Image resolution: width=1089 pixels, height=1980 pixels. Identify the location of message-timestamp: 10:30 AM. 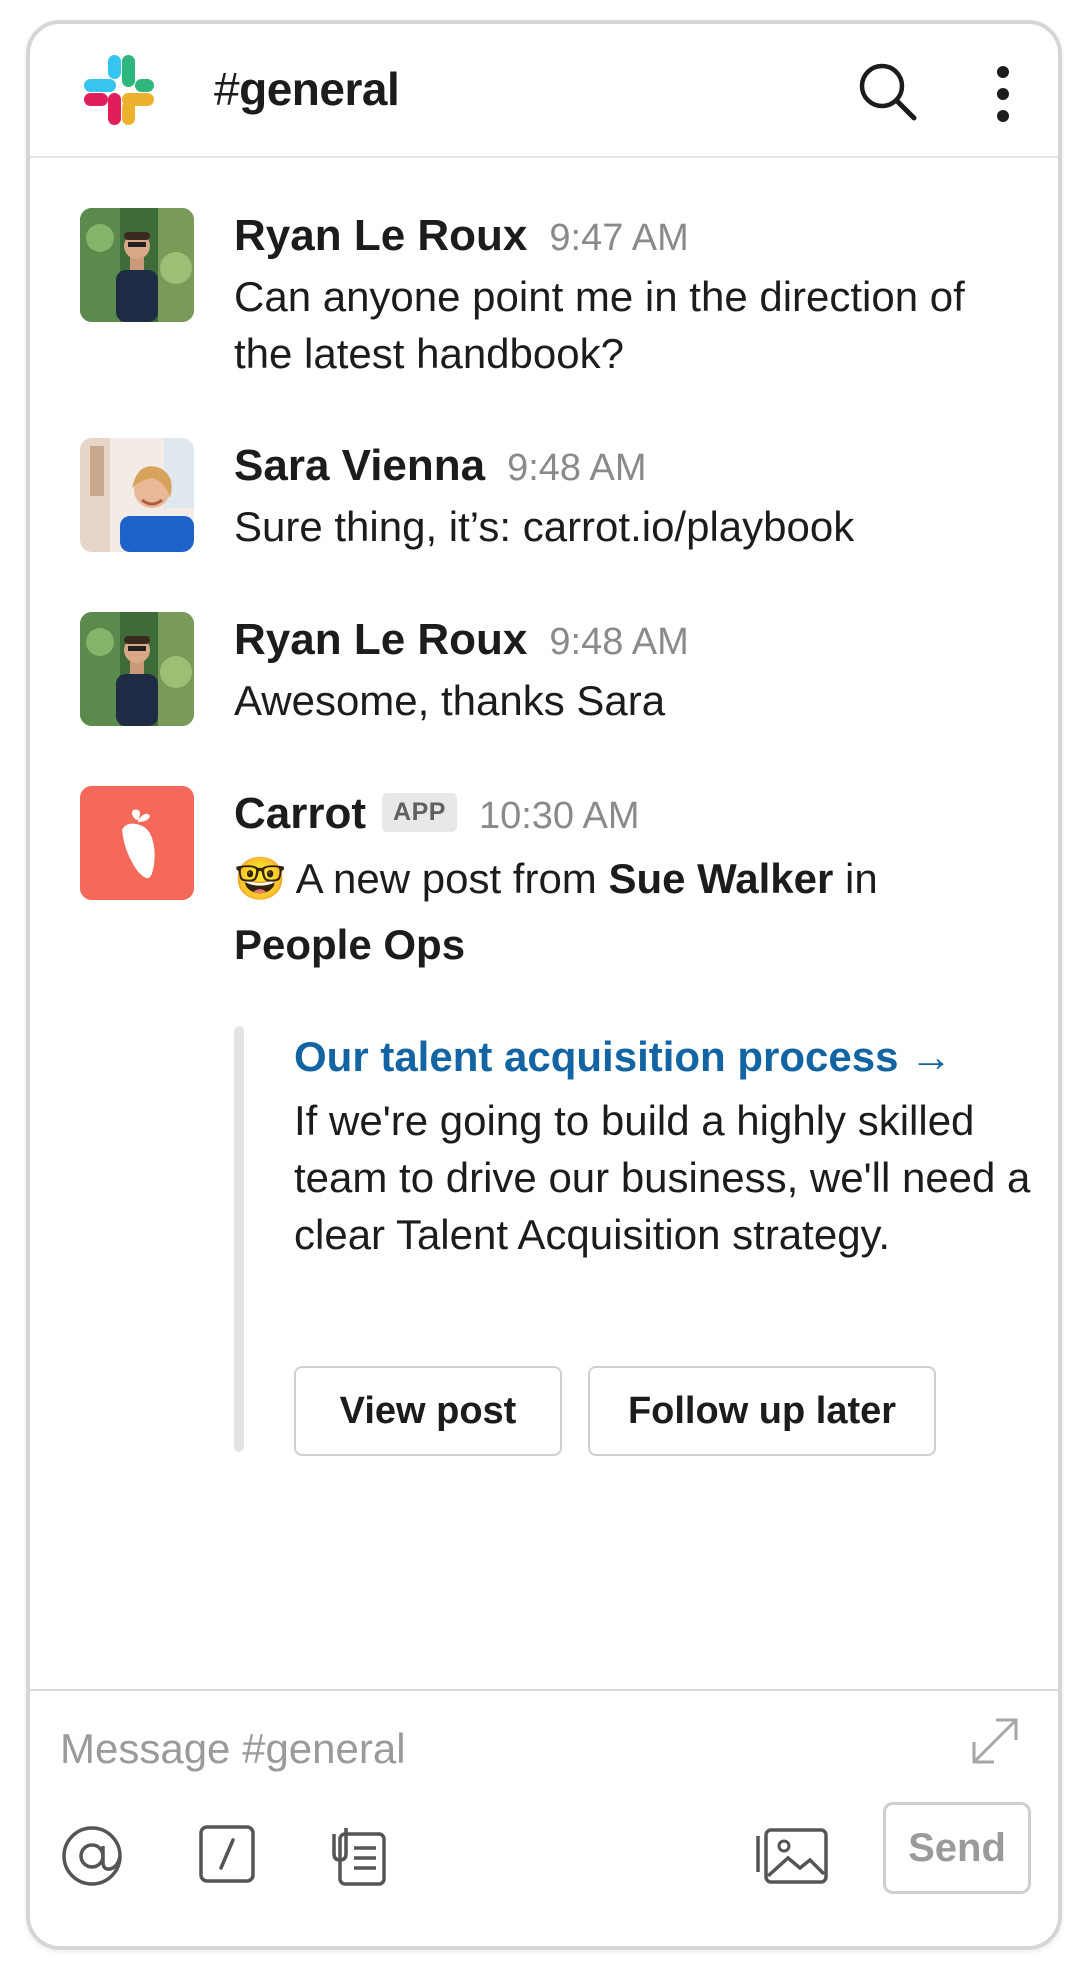
(559, 816).